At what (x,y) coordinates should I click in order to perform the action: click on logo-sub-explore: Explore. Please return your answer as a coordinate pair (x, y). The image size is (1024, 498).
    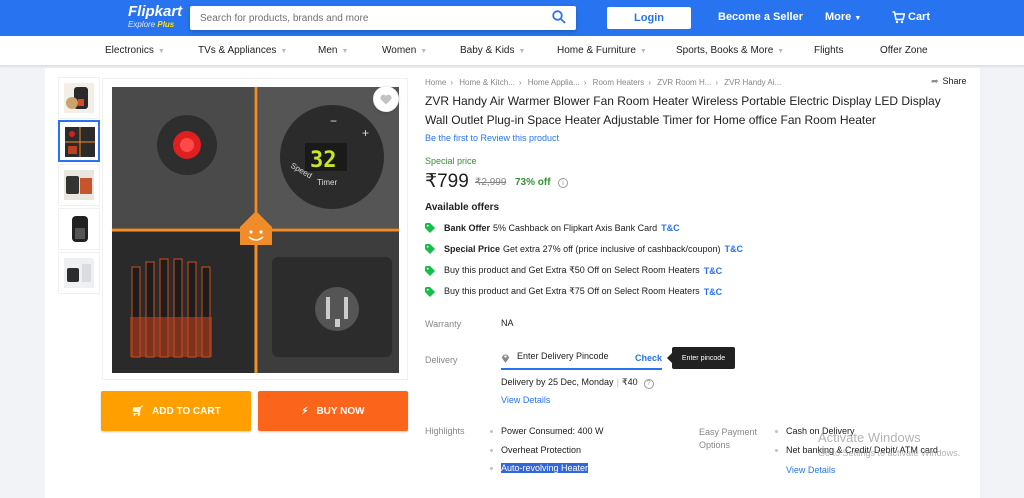
    Looking at the image, I should click on (142, 24).